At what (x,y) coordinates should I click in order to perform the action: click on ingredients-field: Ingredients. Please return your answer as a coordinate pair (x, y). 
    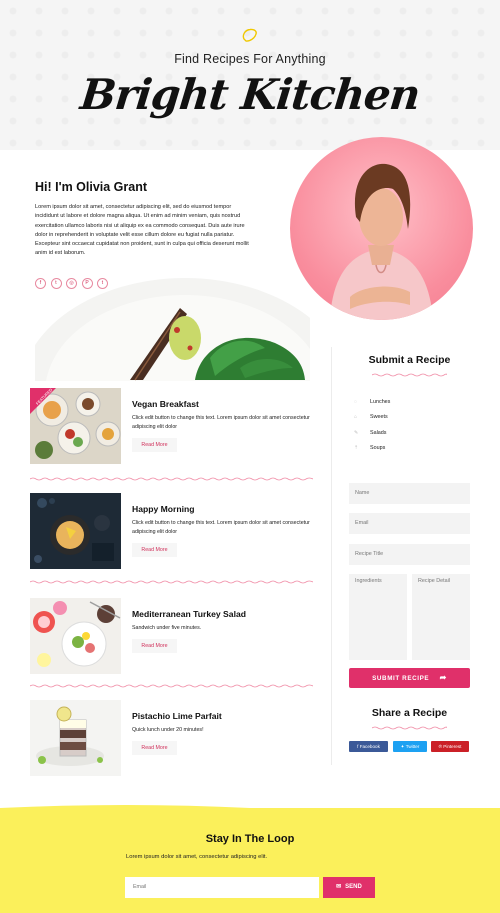
    Looking at the image, I should click on (378, 617).